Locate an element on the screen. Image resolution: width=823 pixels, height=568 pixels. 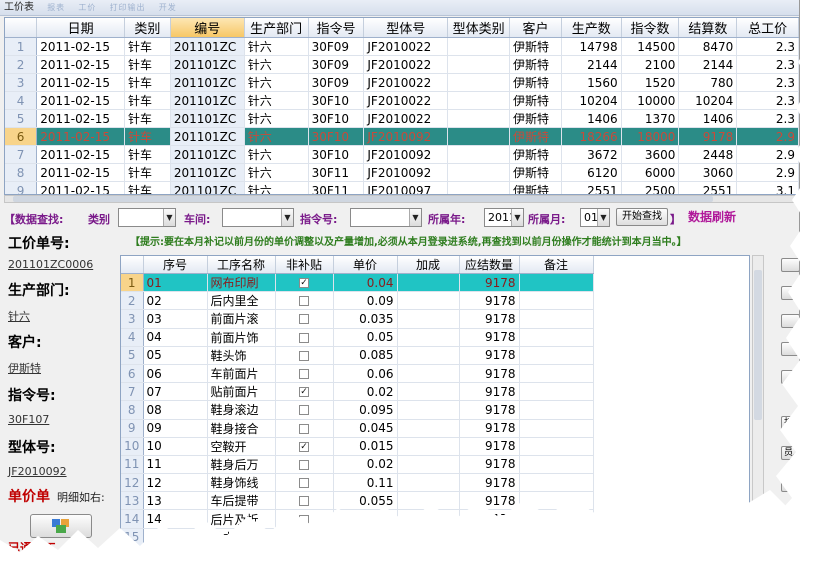
cell-unit-price: 0.055 is located at coordinates (365, 501).